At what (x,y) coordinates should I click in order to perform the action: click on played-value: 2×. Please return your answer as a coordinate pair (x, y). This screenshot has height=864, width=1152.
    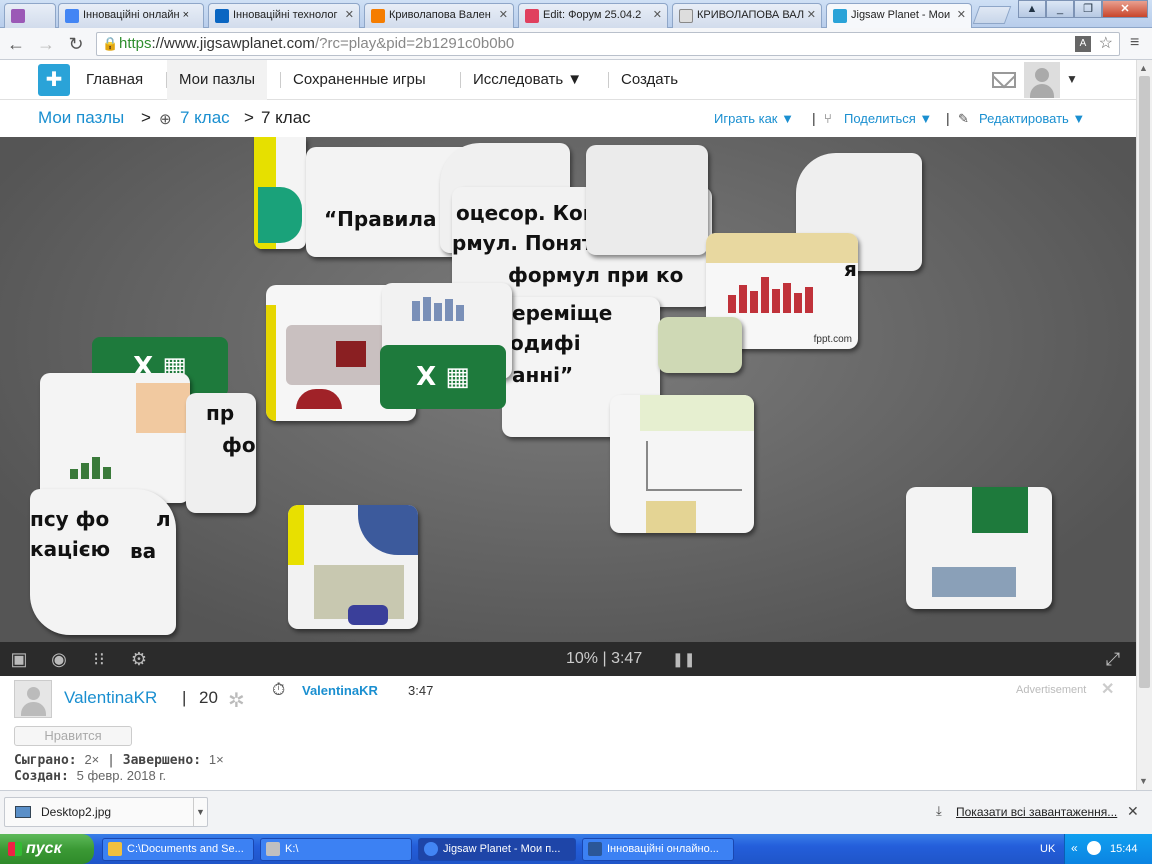
    Looking at the image, I should click on (92, 759).